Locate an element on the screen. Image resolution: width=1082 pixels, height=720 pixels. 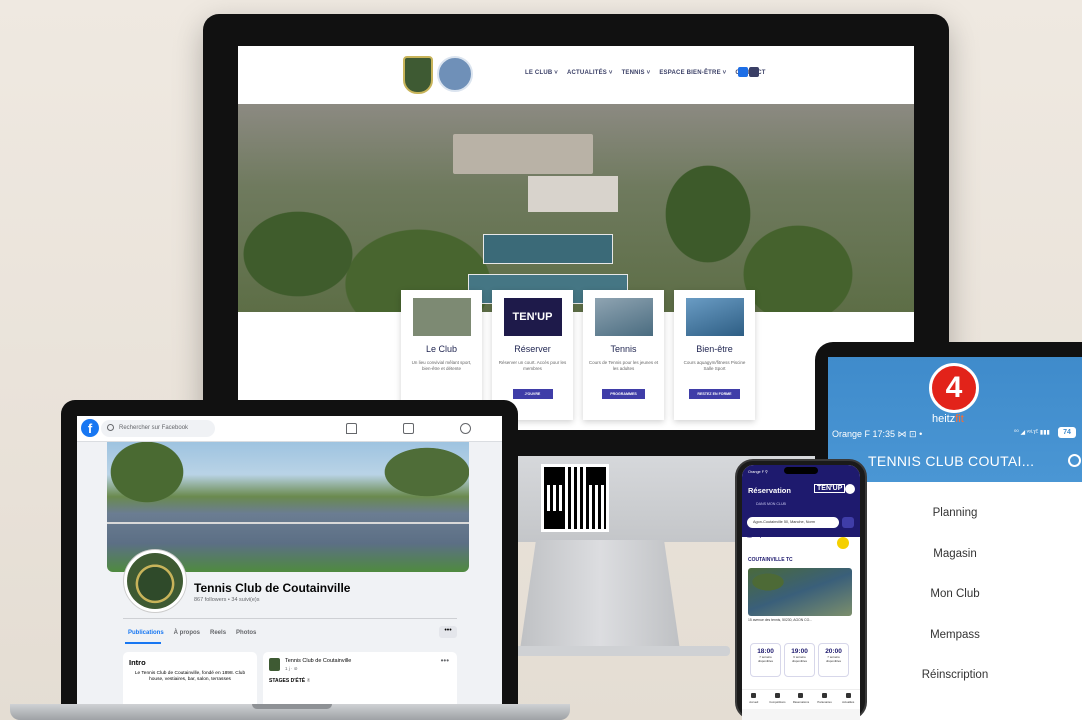
timeslot-card: 18:00 7 terrains disponibles is located at coordinates (765, 660).